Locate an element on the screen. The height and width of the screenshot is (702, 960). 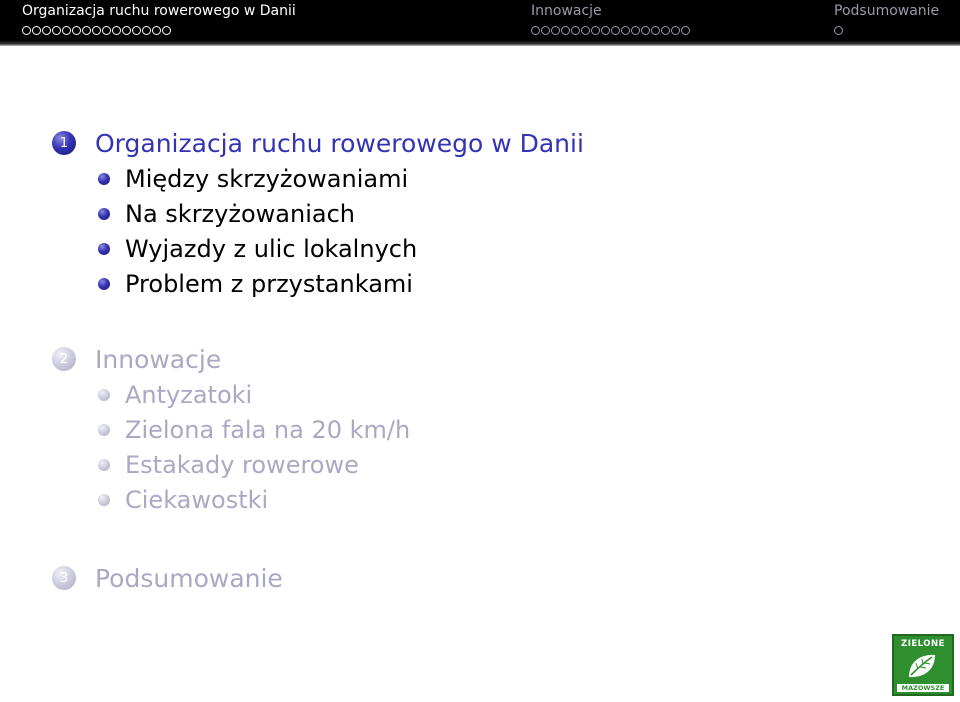
nav-section-1: Organizacja ruchu rowerowego w Danii is located at coordinates (159, 22).